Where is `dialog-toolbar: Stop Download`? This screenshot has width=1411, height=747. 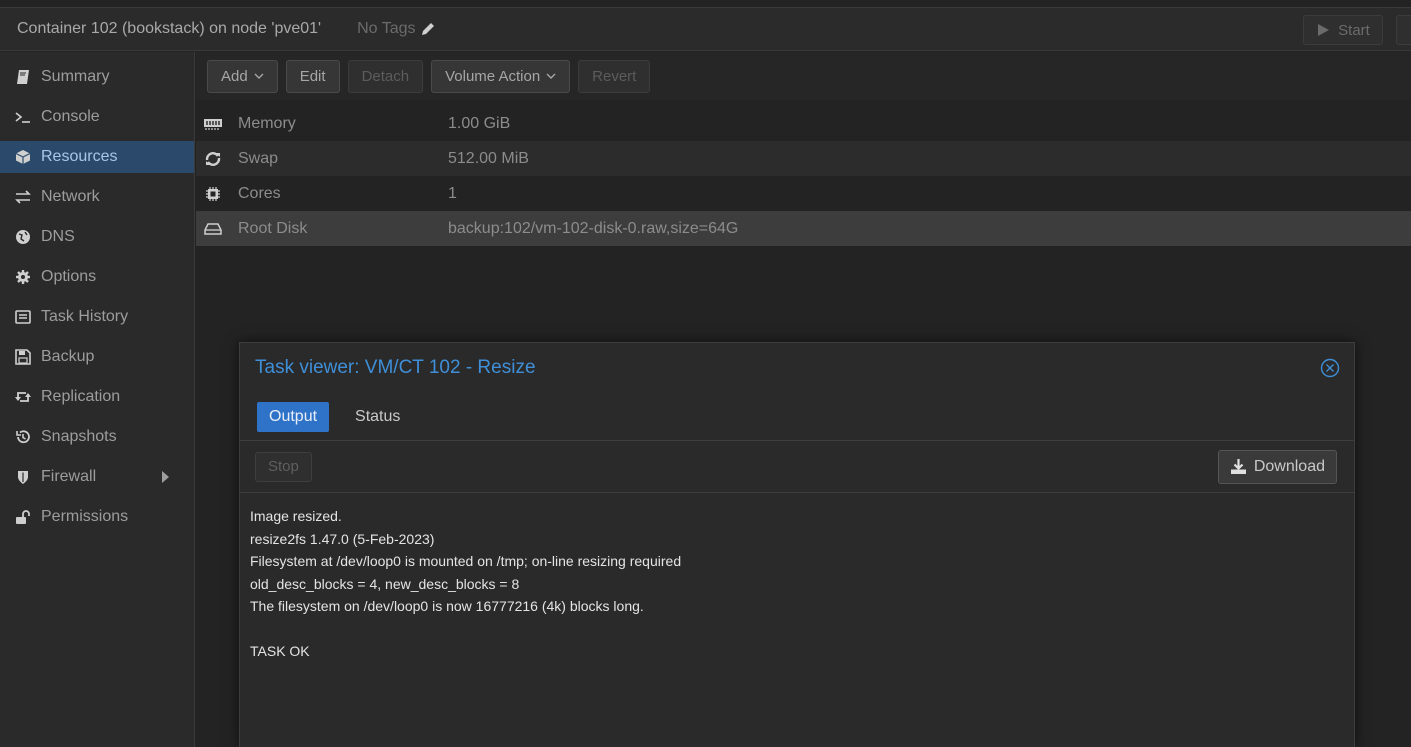 dialog-toolbar: Stop Download is located at coordinates (797, 467).